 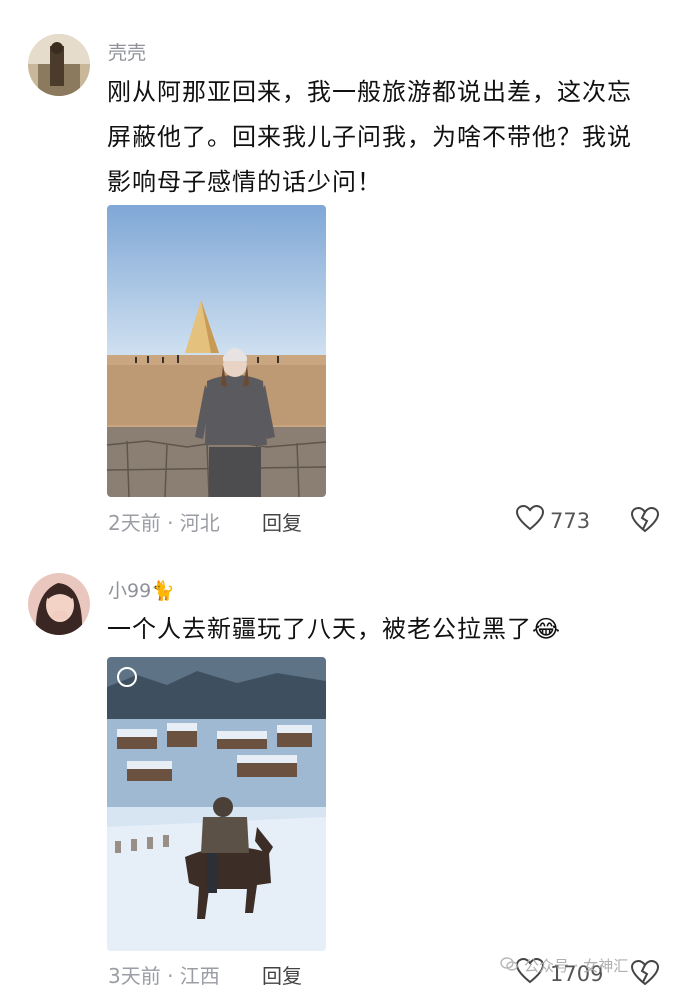 I want to click on comment-time-location: 2天前 · 河北, so click(x=164, y=523).